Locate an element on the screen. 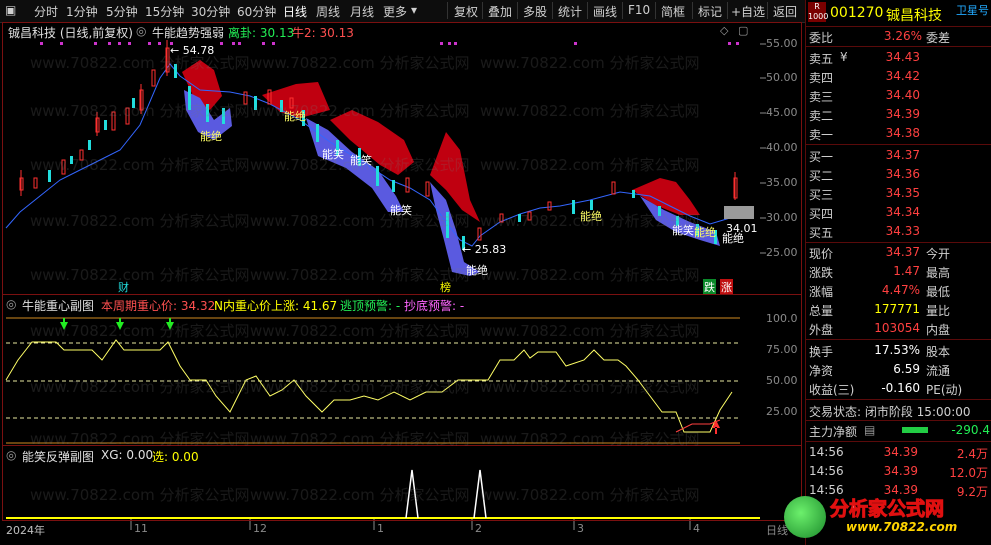  stat-row-outer: 外盘 103054 内盘 is located at coordinates (880, 329).